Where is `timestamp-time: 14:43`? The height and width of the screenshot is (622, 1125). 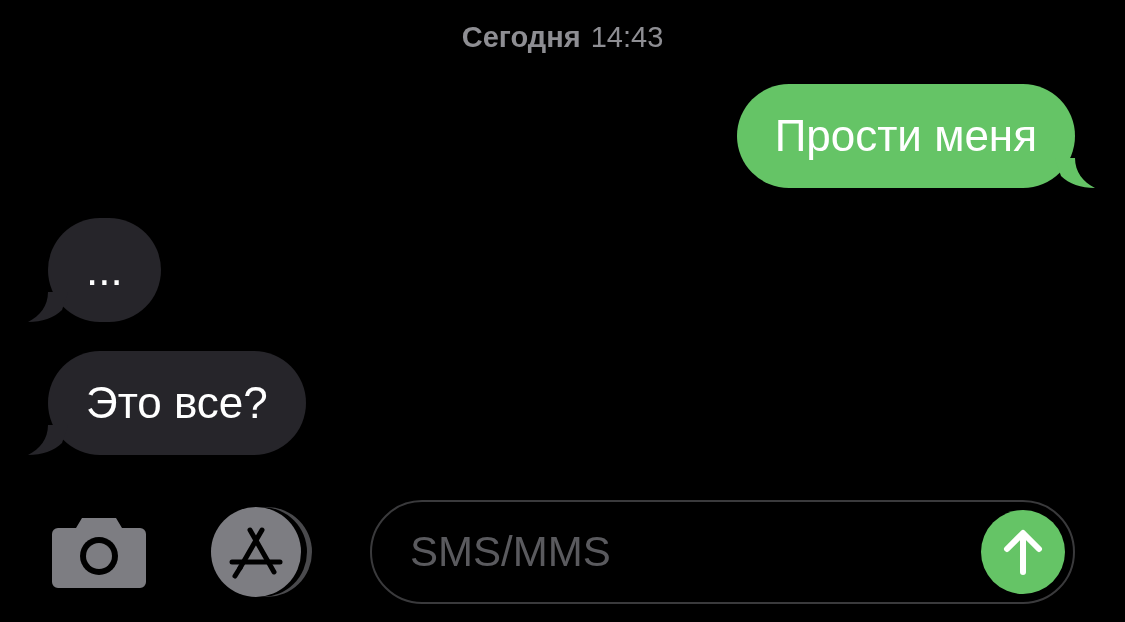 timestamp-time: 14:43 is located at coordinates (627, 37).